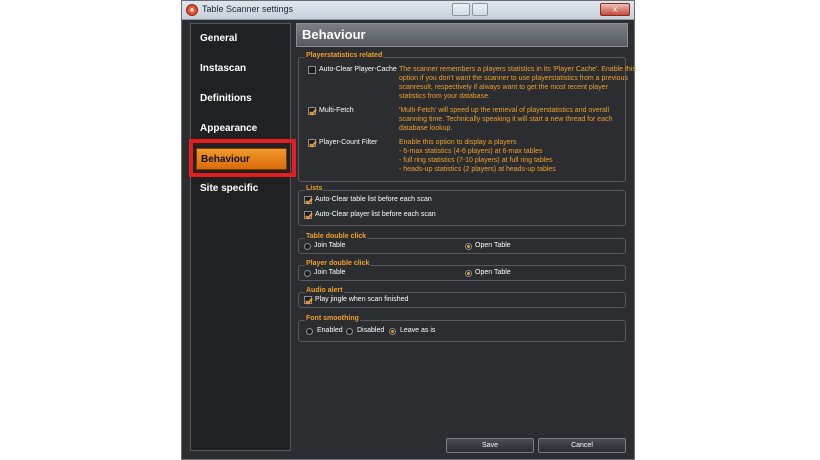 The width and height of the screenshot is (820, 460). What do you see at coordinates (309, 331) in the screenshot?
I see `font-enabled-radio` at bounding box center [309, 331].